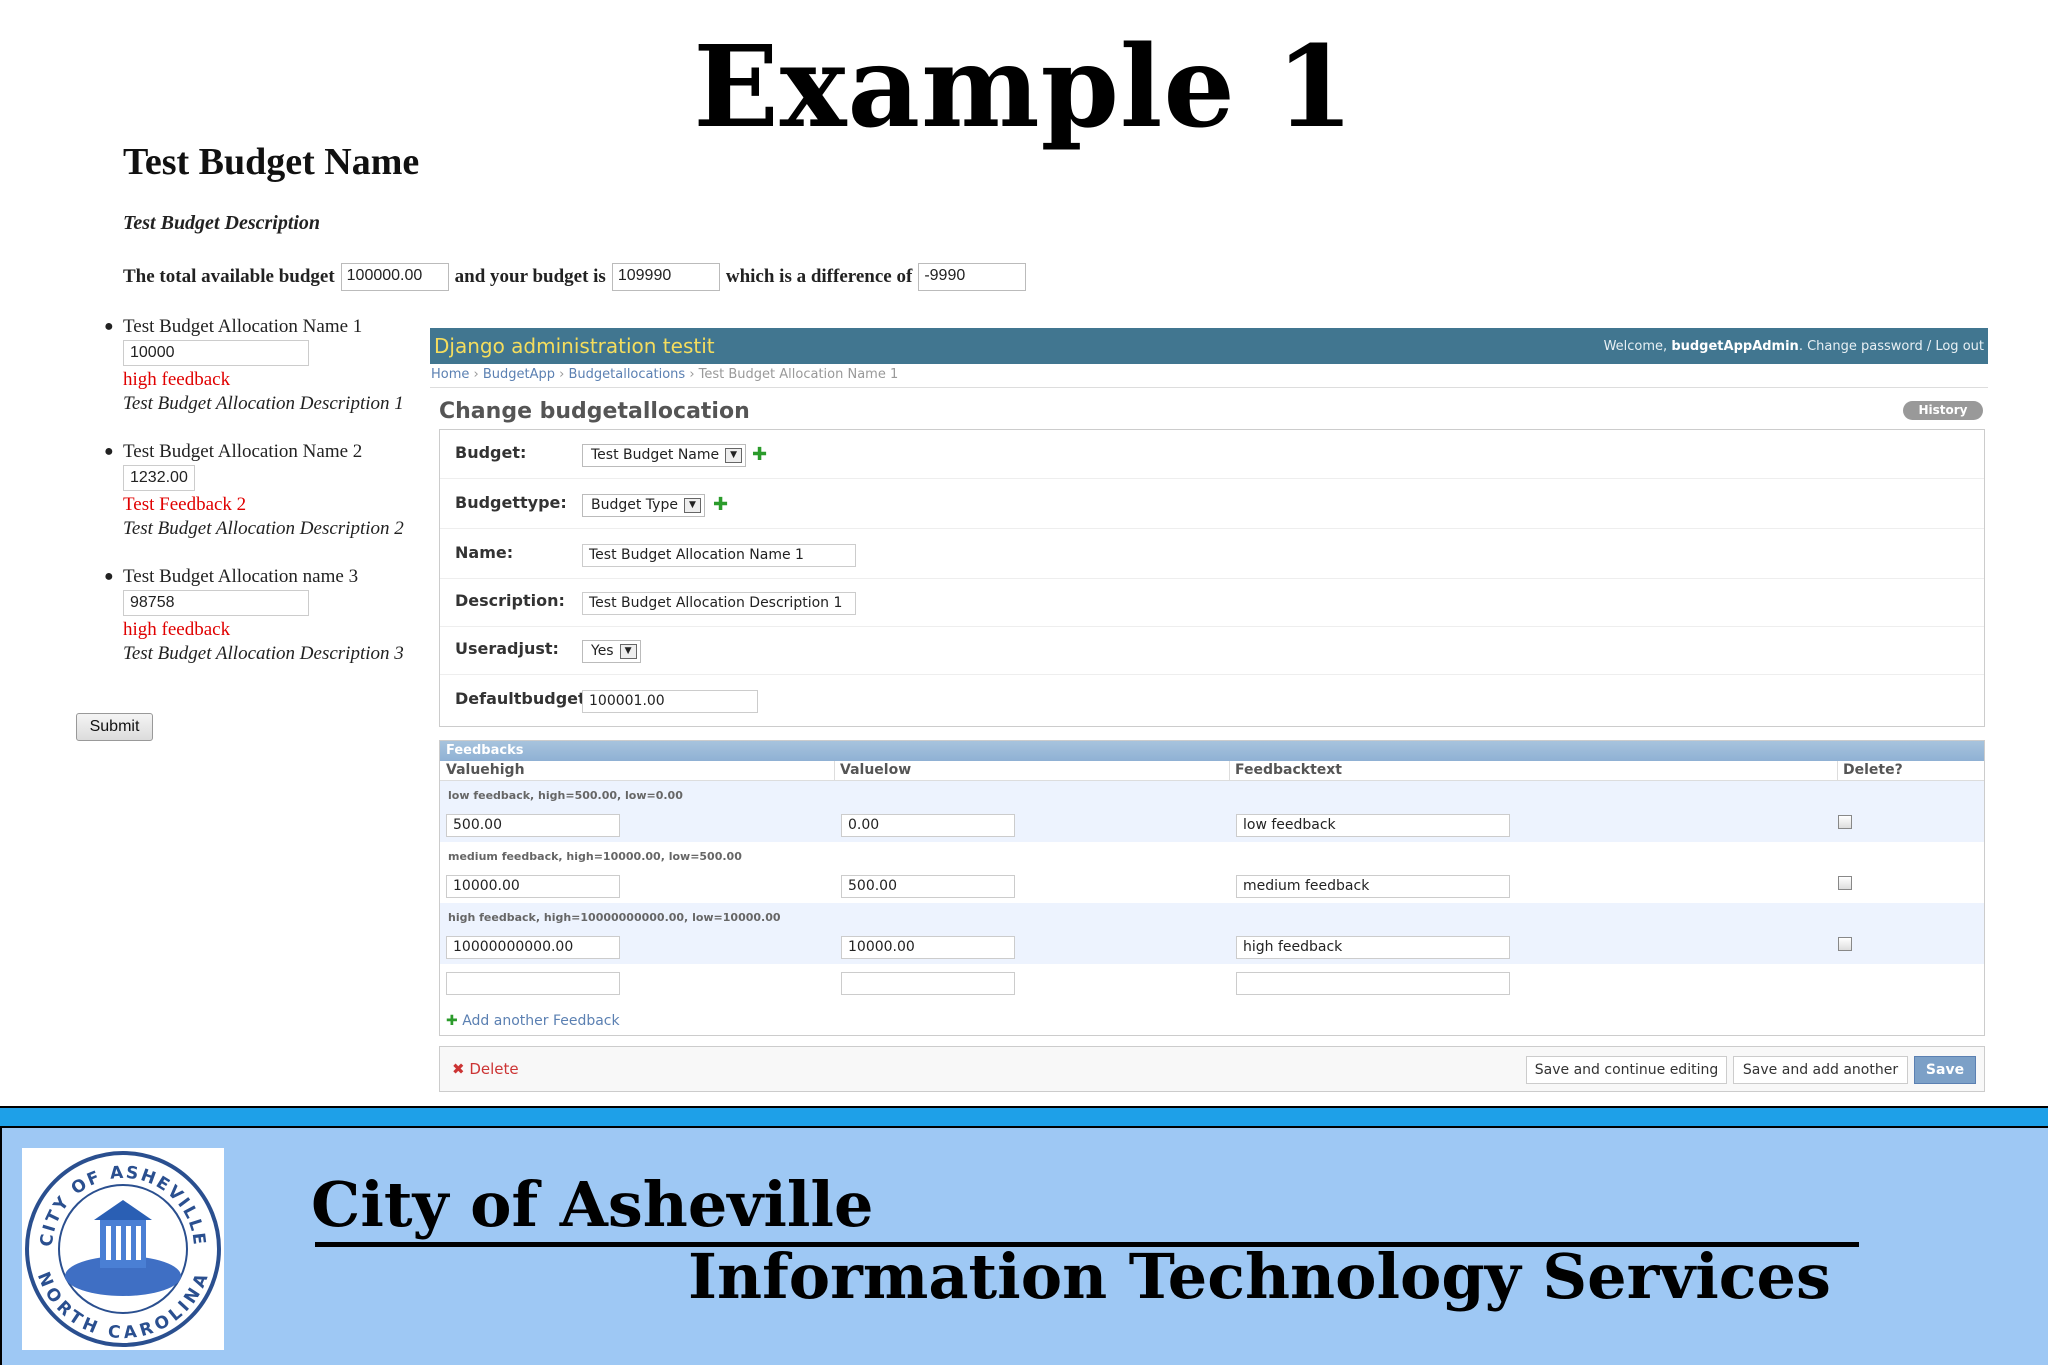 Image resolution: width=2048 pixels, height=1365 pixels. Describe the element at coordinates (510, 600) in the screenshot. I see `description-label: Description:` at that location.